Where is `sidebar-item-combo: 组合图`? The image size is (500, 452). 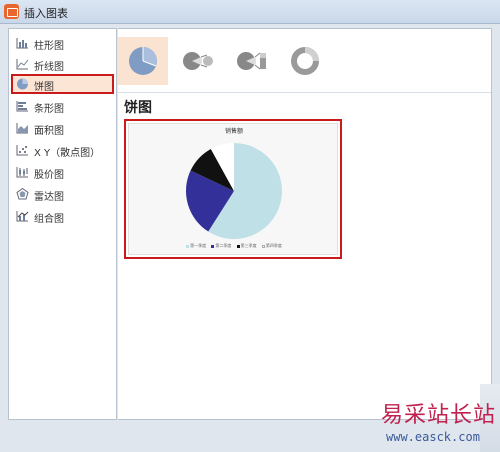
sidebar-item-combo: 组合图 is located at coordinates (62, 216).